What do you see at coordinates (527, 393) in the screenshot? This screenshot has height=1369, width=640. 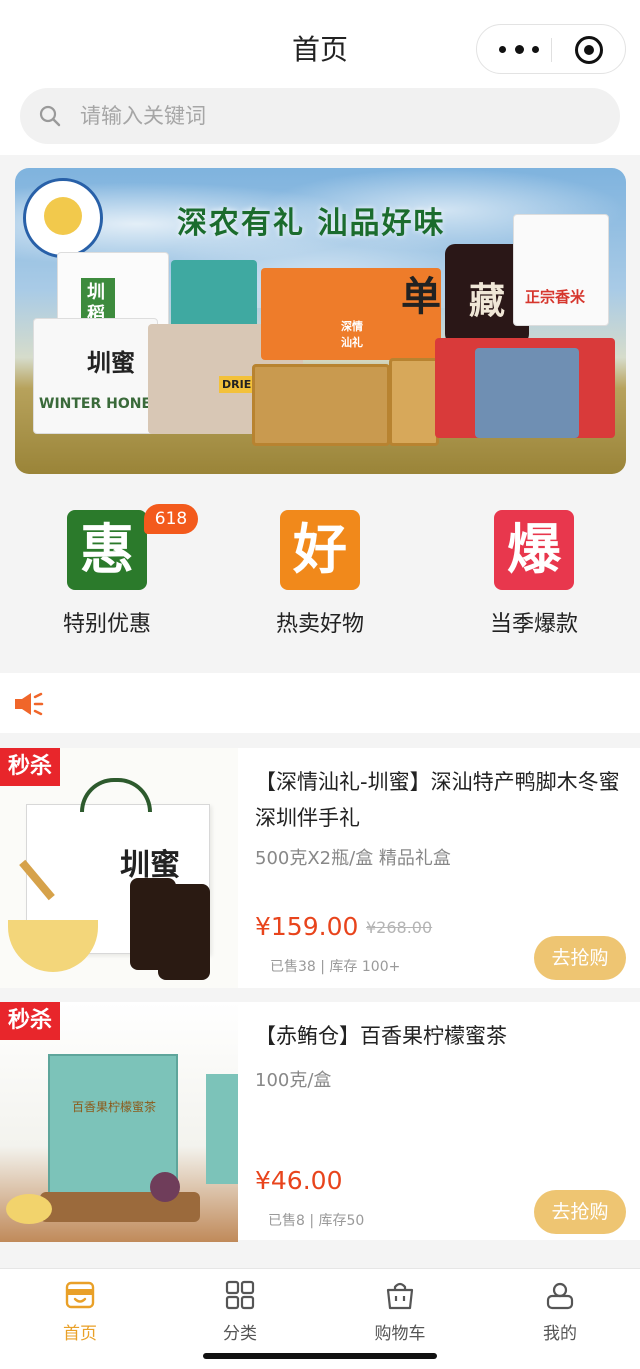 I see `product-gift-bag` at bounding box center [527, 393].